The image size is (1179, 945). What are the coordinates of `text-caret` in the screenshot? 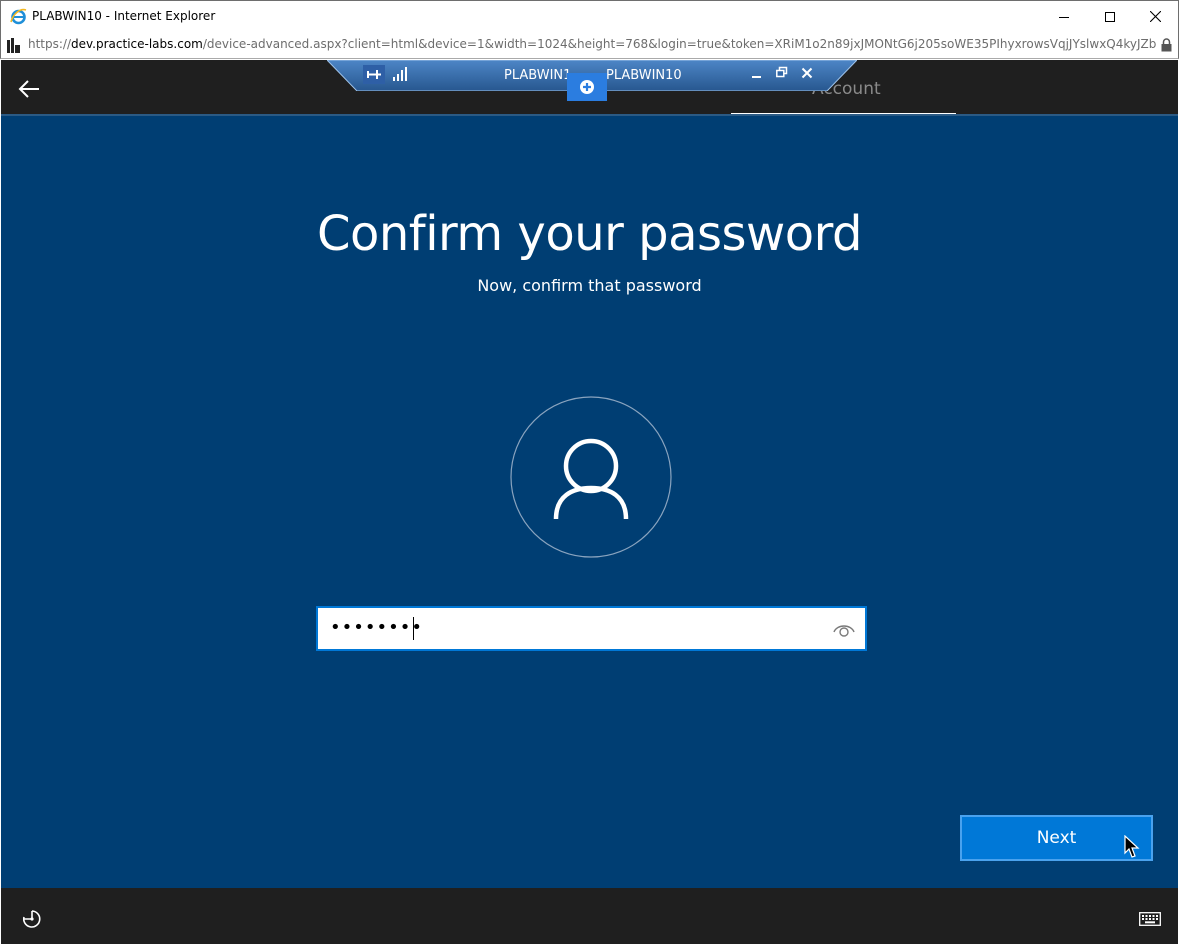 It's located at (413, 628).